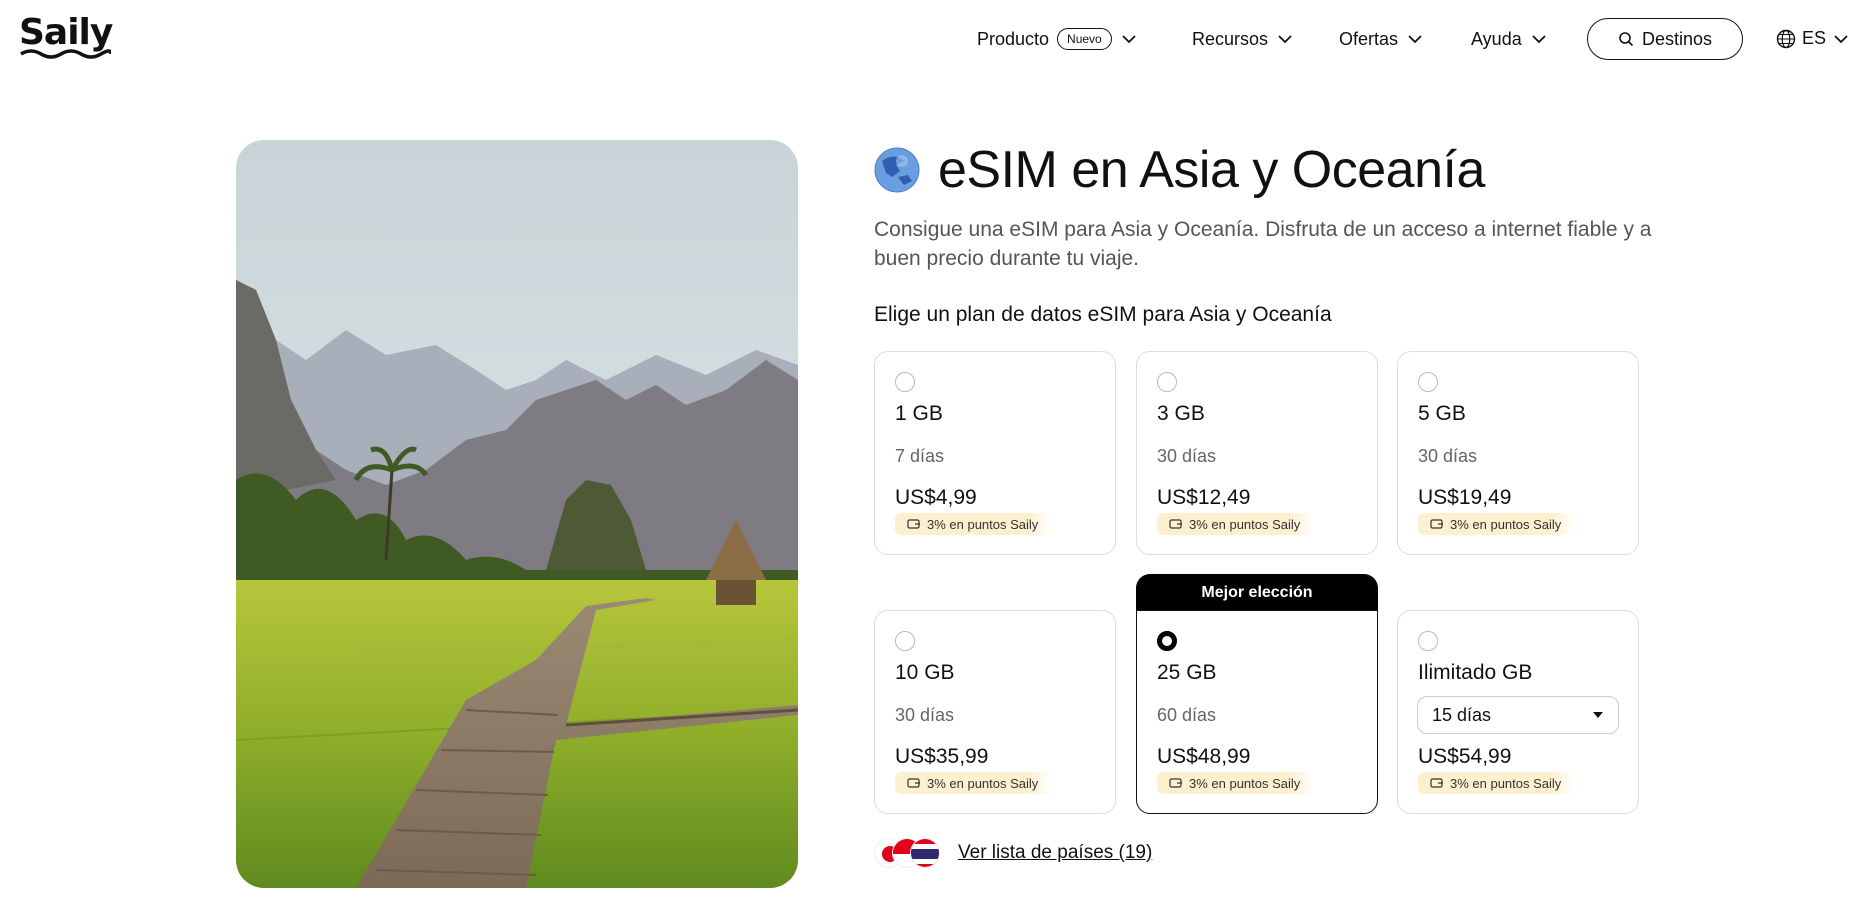  What do you see at coordinates (1181, 413) in the screenshot?
I see `plan-data: 3 GB` at bounding box center [1181, 413].